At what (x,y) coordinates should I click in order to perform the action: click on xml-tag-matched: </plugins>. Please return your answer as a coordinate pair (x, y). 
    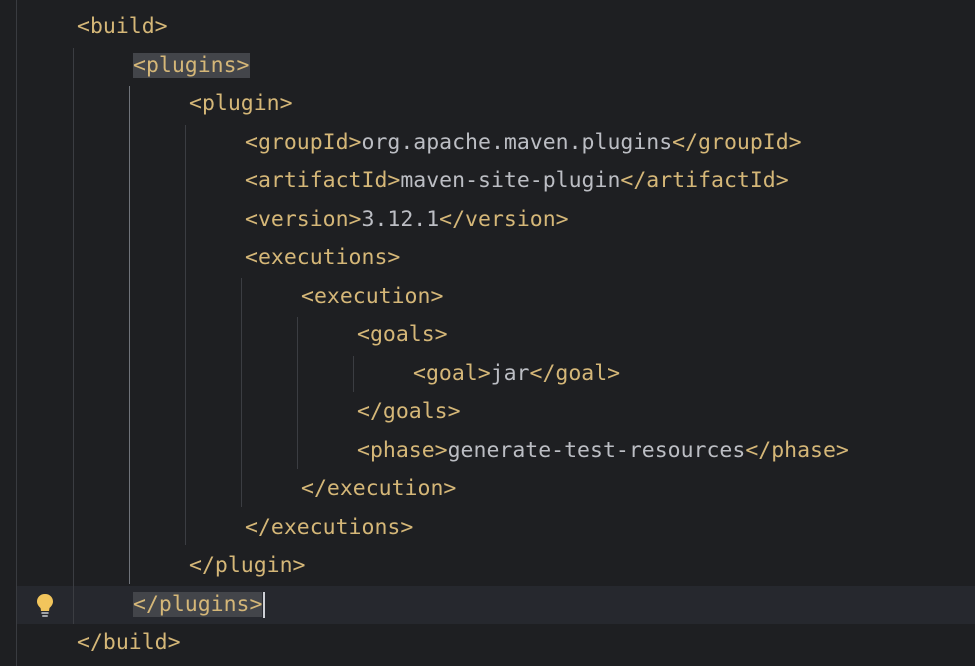
    Looking at the image, I should click on (198, 604).